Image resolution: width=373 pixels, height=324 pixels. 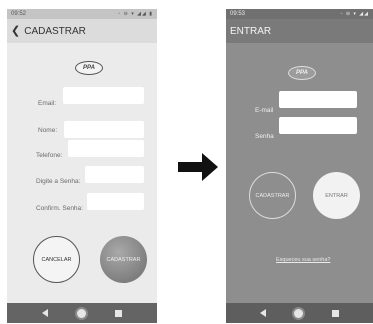 What do you see at coordinates (354, 14) in the screenshot?
I see `status-icons: ▫ ⊖ ▾ ◢◢` at bounding box center [354, 14].